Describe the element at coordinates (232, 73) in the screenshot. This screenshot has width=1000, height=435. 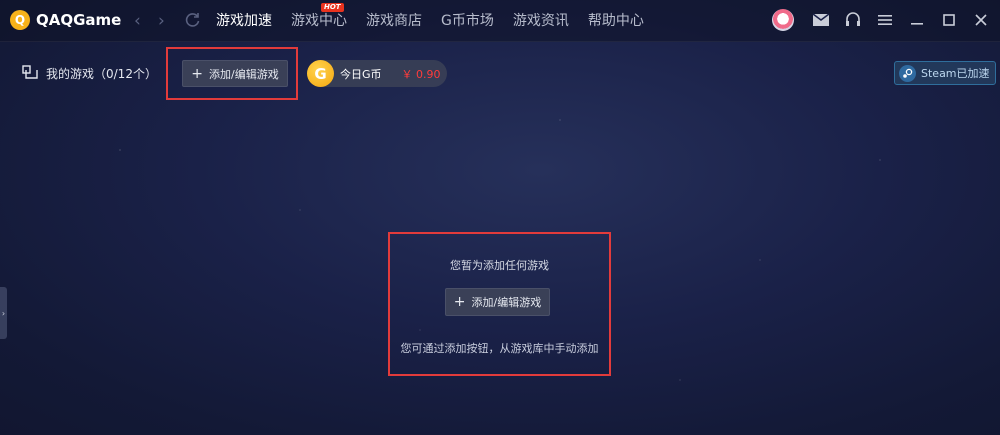
I see `highlight-frame-toolbar` at that location.